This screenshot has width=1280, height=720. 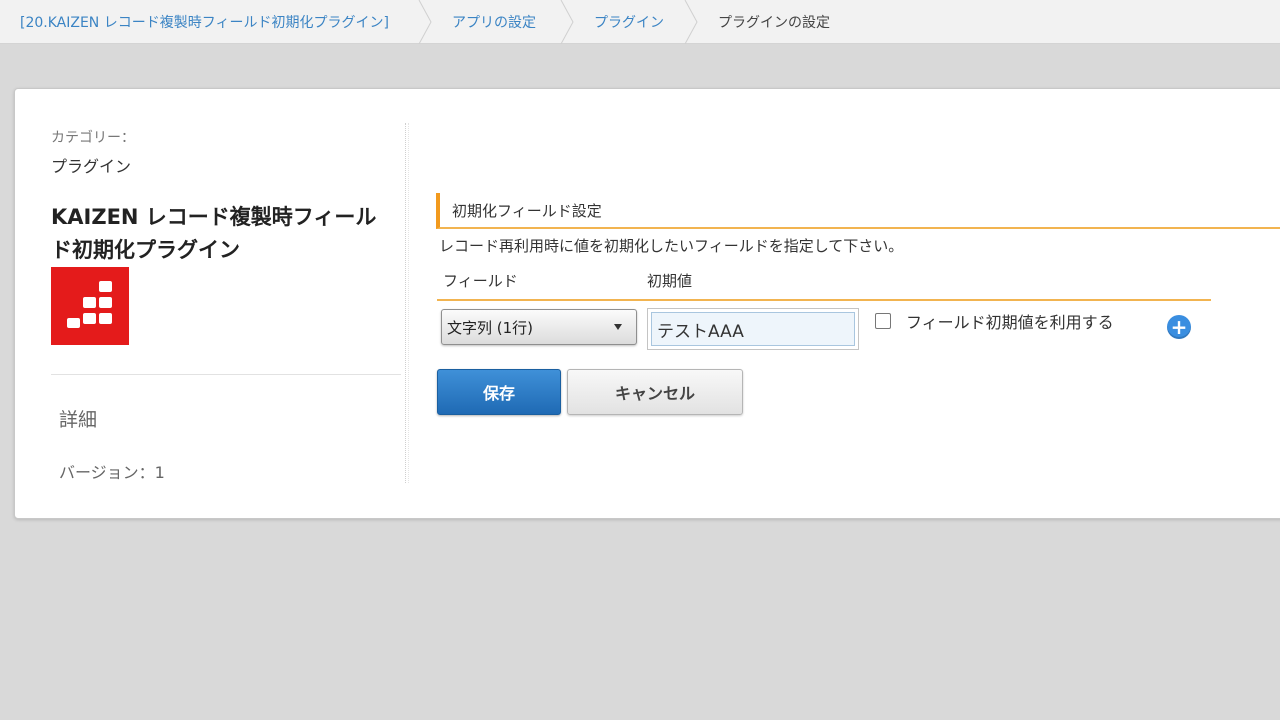 I want to click on column-divider, so click(x=407, y=303).